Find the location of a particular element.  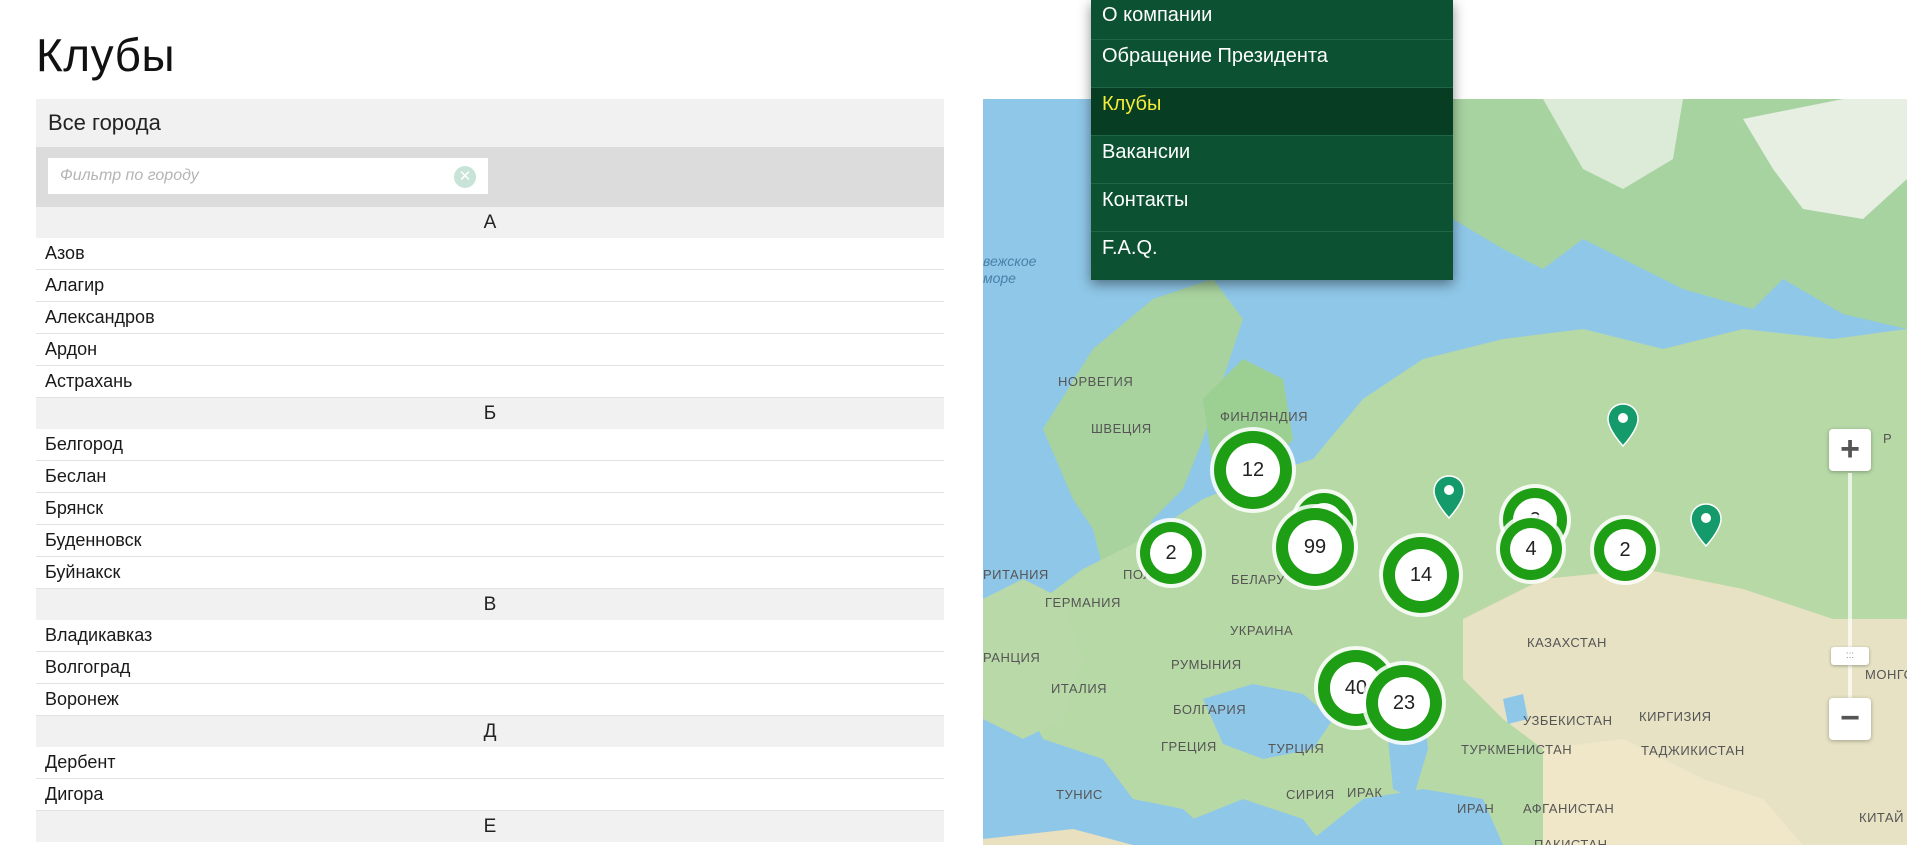

nav-item: Обращение Президента is located at coordinates (1272, 64).